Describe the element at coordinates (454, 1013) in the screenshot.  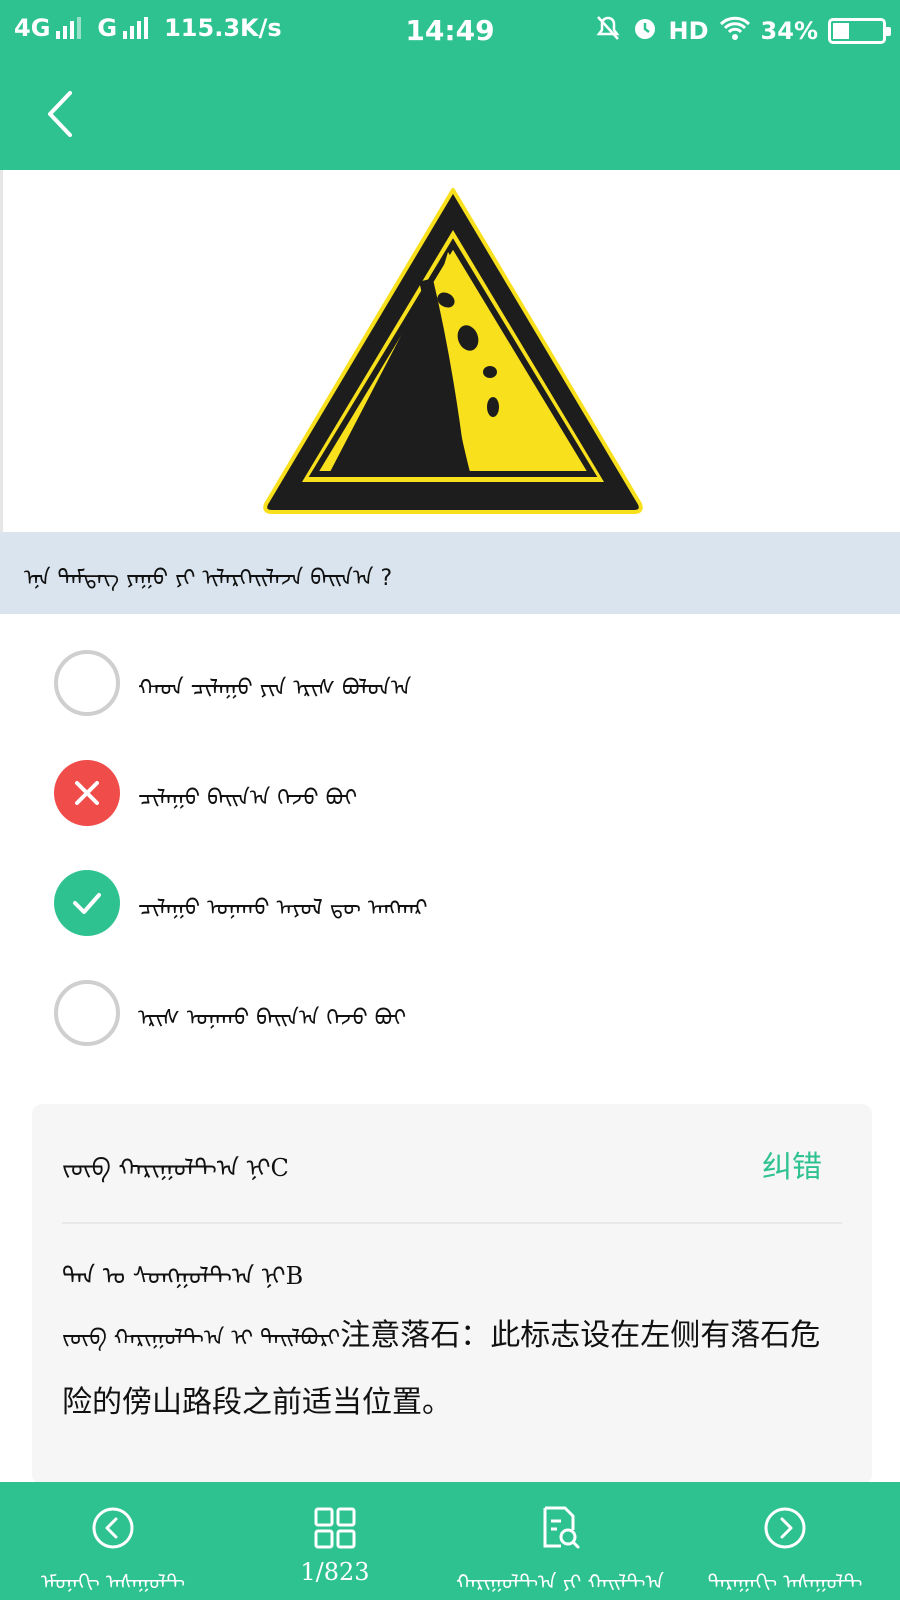
I see `option-d: ᠡᠷᠢᠰ ᠤᠨᠠᠬᠤ ᠪᠠᠢᠨ᠎ᠠ ᠭᠡᠵᠦ ᠪᠤᠢ` at that location.